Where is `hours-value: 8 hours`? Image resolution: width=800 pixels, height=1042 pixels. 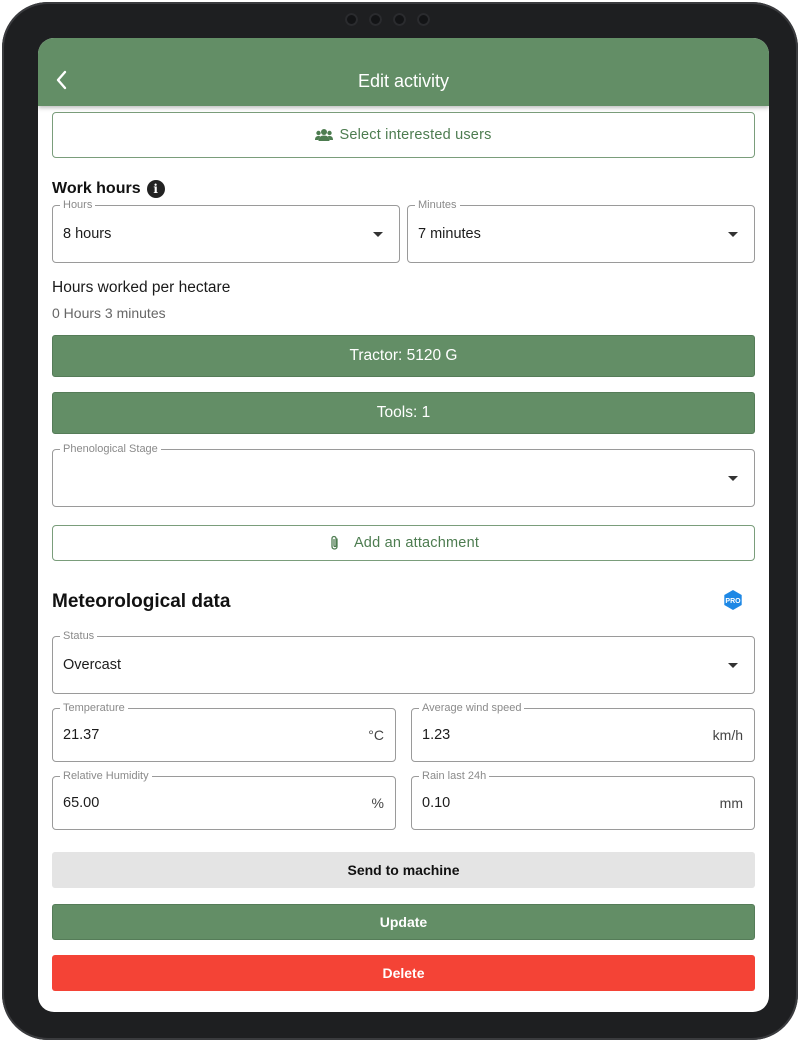
hours-value: 8 hours is located at coordinates (87, 234).